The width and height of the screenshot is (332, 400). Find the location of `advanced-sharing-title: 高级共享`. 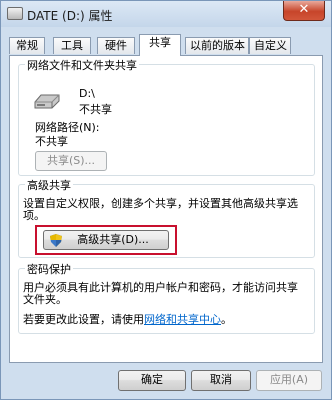

advanced-sharing-title: 高级共享 is located at coordinates (49, 185).